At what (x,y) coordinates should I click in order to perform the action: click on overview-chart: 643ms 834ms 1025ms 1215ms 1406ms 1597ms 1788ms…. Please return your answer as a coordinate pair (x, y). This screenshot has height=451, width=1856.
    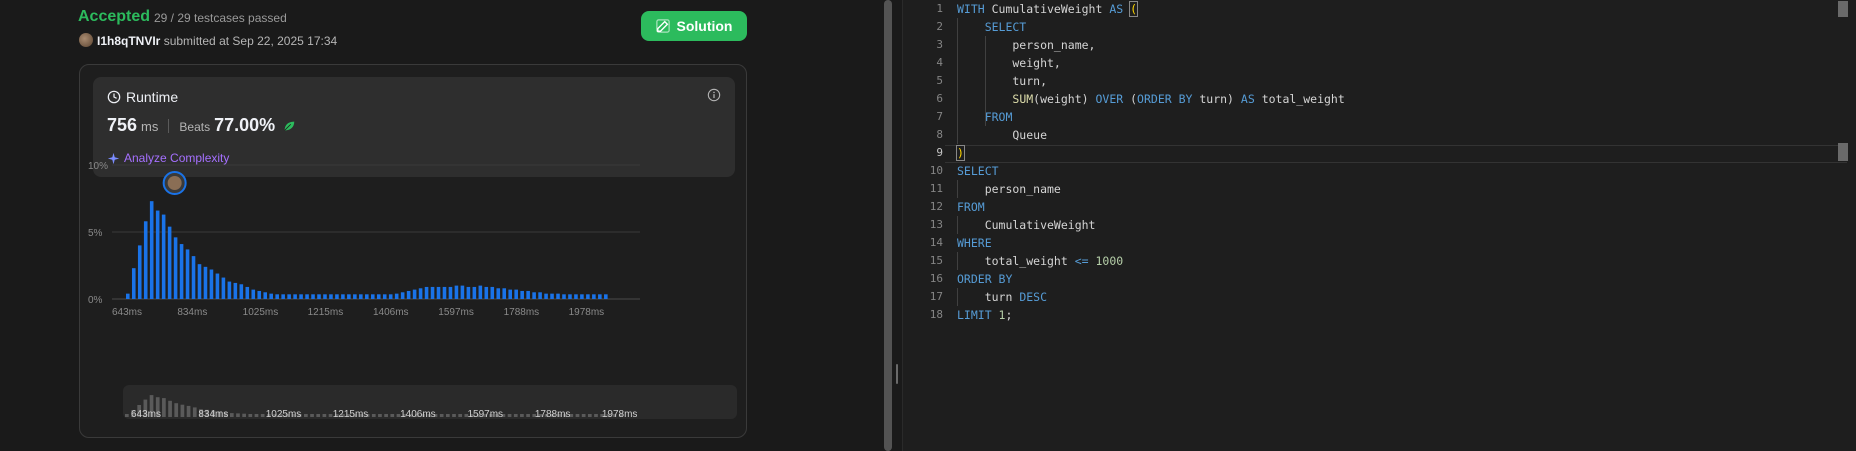
    Looking at the image, I should click on (381, 407).